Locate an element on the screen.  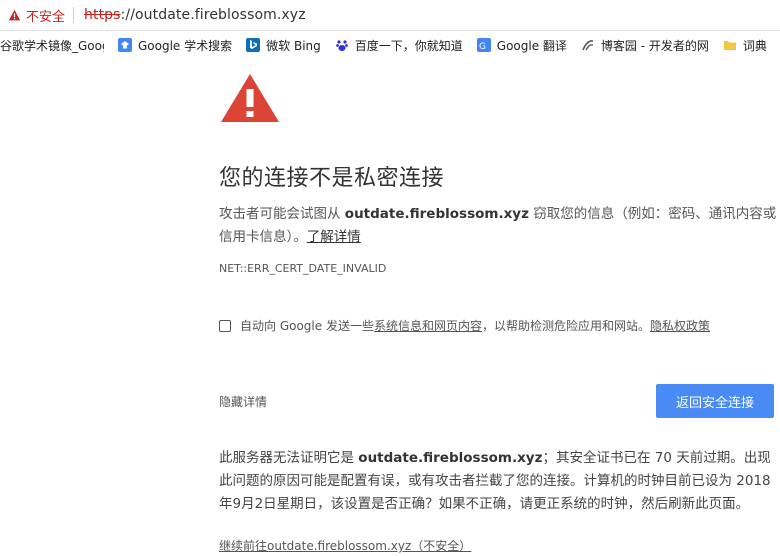
hide-details-button: 隐藏详情 is located at coordinates (243, 401).